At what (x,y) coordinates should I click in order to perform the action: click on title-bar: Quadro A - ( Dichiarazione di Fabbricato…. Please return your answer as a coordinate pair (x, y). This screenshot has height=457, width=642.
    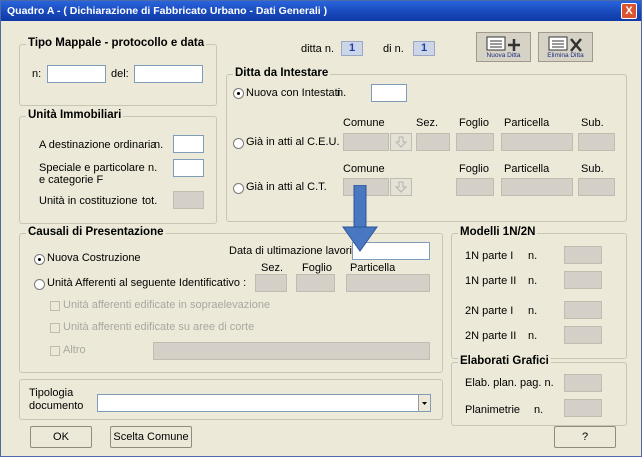
    Looking at the image, I should click on (321, 11).